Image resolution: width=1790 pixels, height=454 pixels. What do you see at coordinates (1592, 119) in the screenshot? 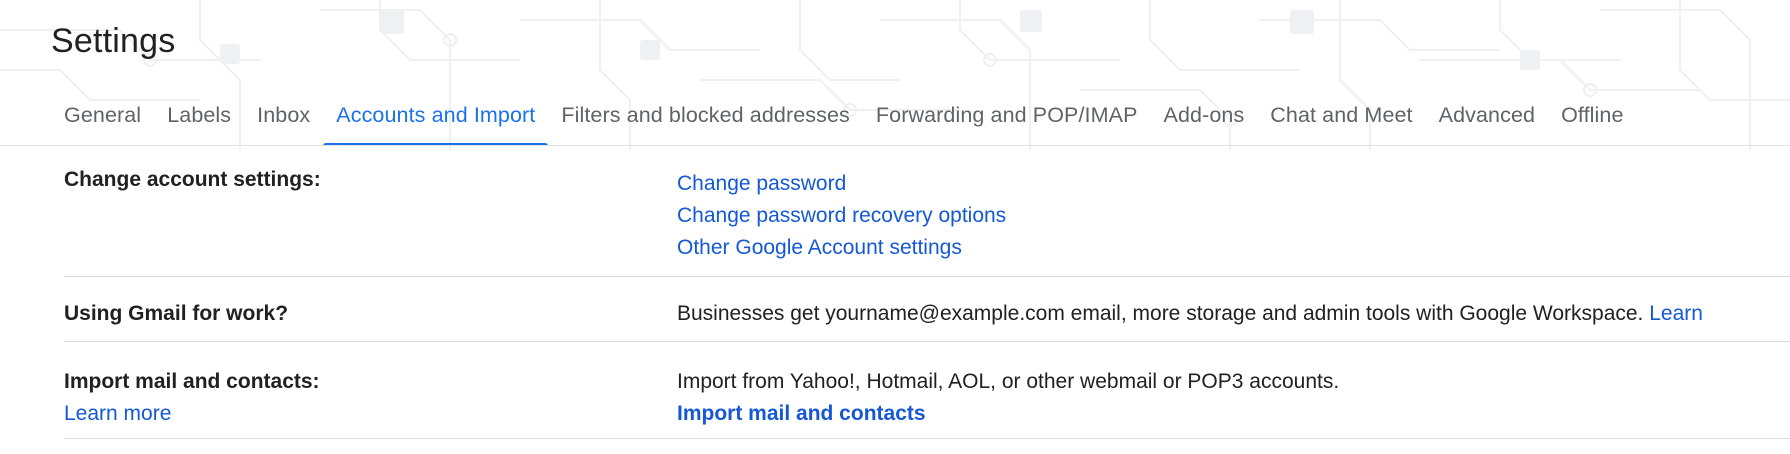
I see `tab-offline: Offline` at bounding box center [1592, 119].